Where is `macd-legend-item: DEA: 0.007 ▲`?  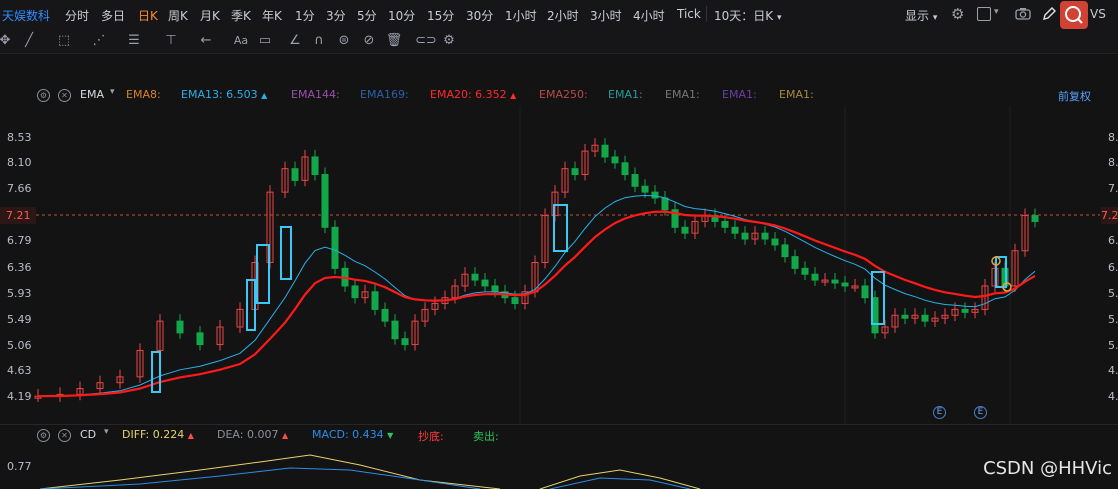 macd-legend-item: DEA: 0.007 ▲ is located at coordinates (252, 434).